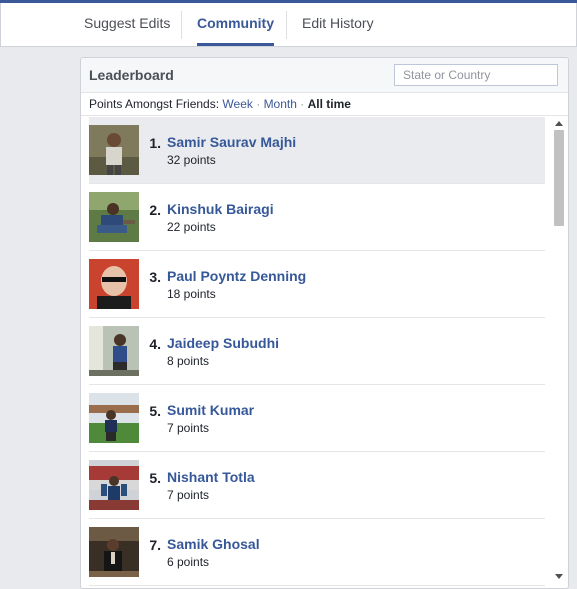 Image resolution: width=577 pixels, height=589 pixels. Describe the element at coordinates (559, 576) in the screenshot. I see `scroll-down-icon` at that location.